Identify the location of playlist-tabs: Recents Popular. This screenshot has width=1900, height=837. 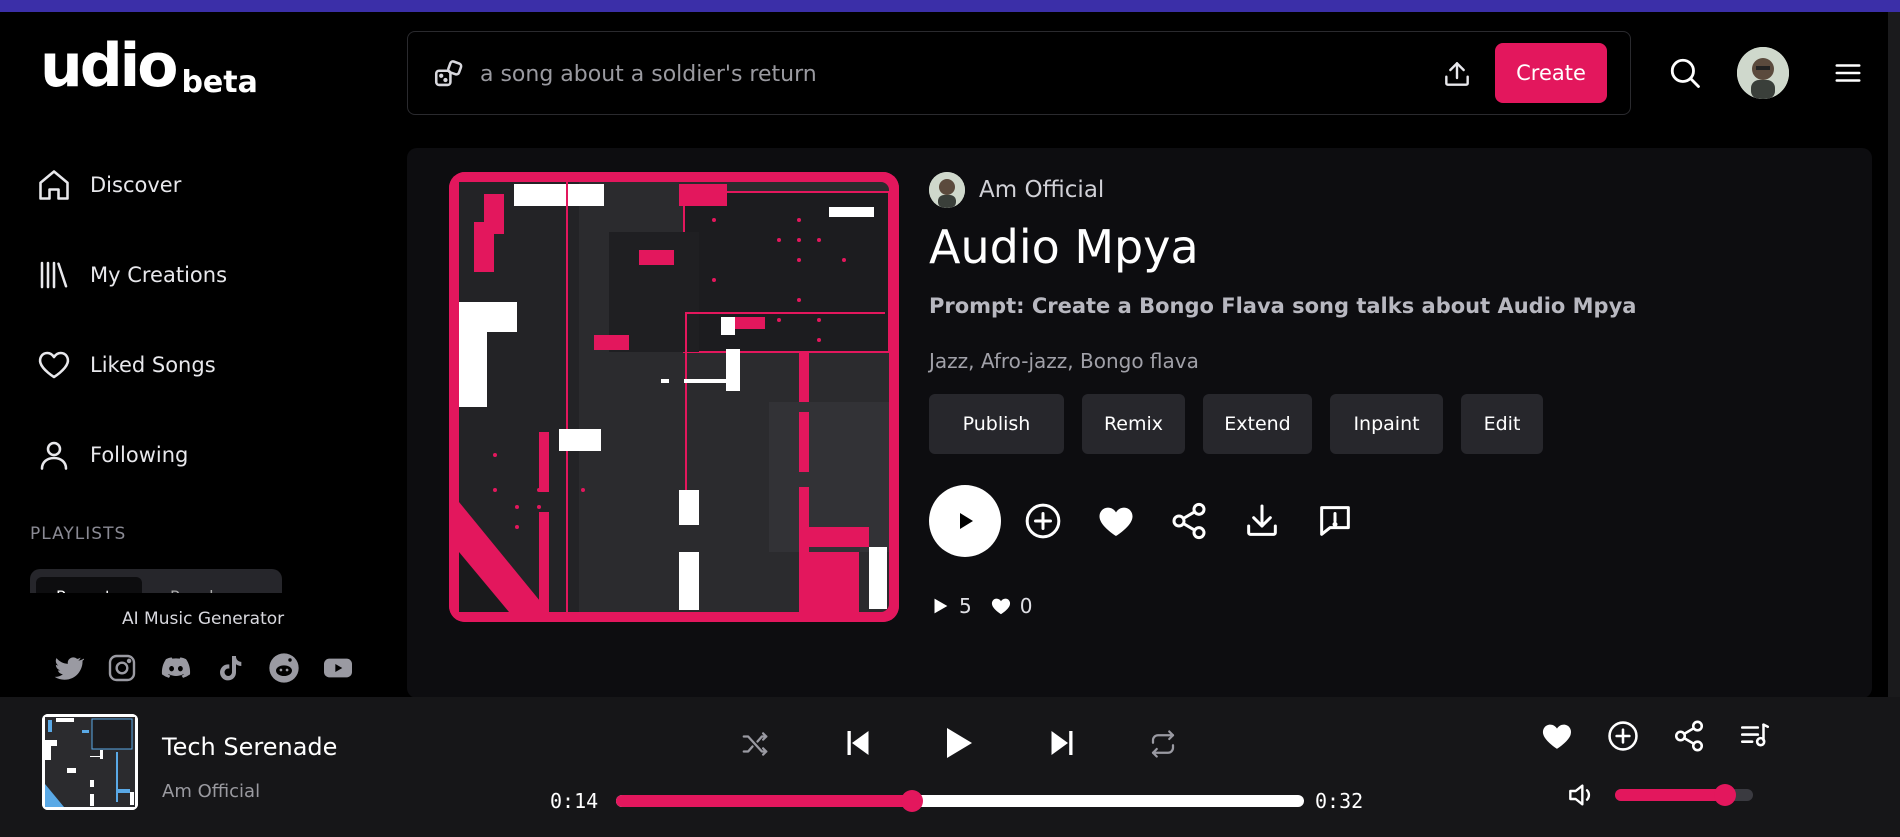
(156, 581).